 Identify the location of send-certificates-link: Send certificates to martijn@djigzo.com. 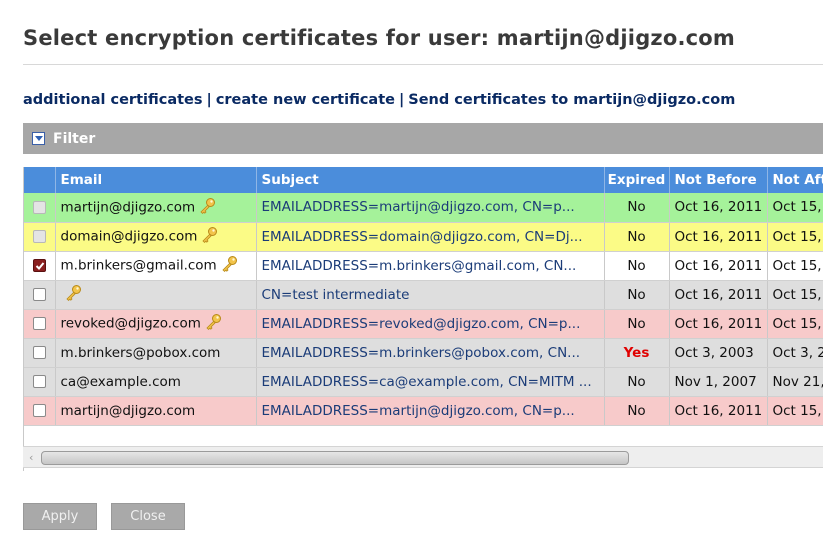
(571, 100).